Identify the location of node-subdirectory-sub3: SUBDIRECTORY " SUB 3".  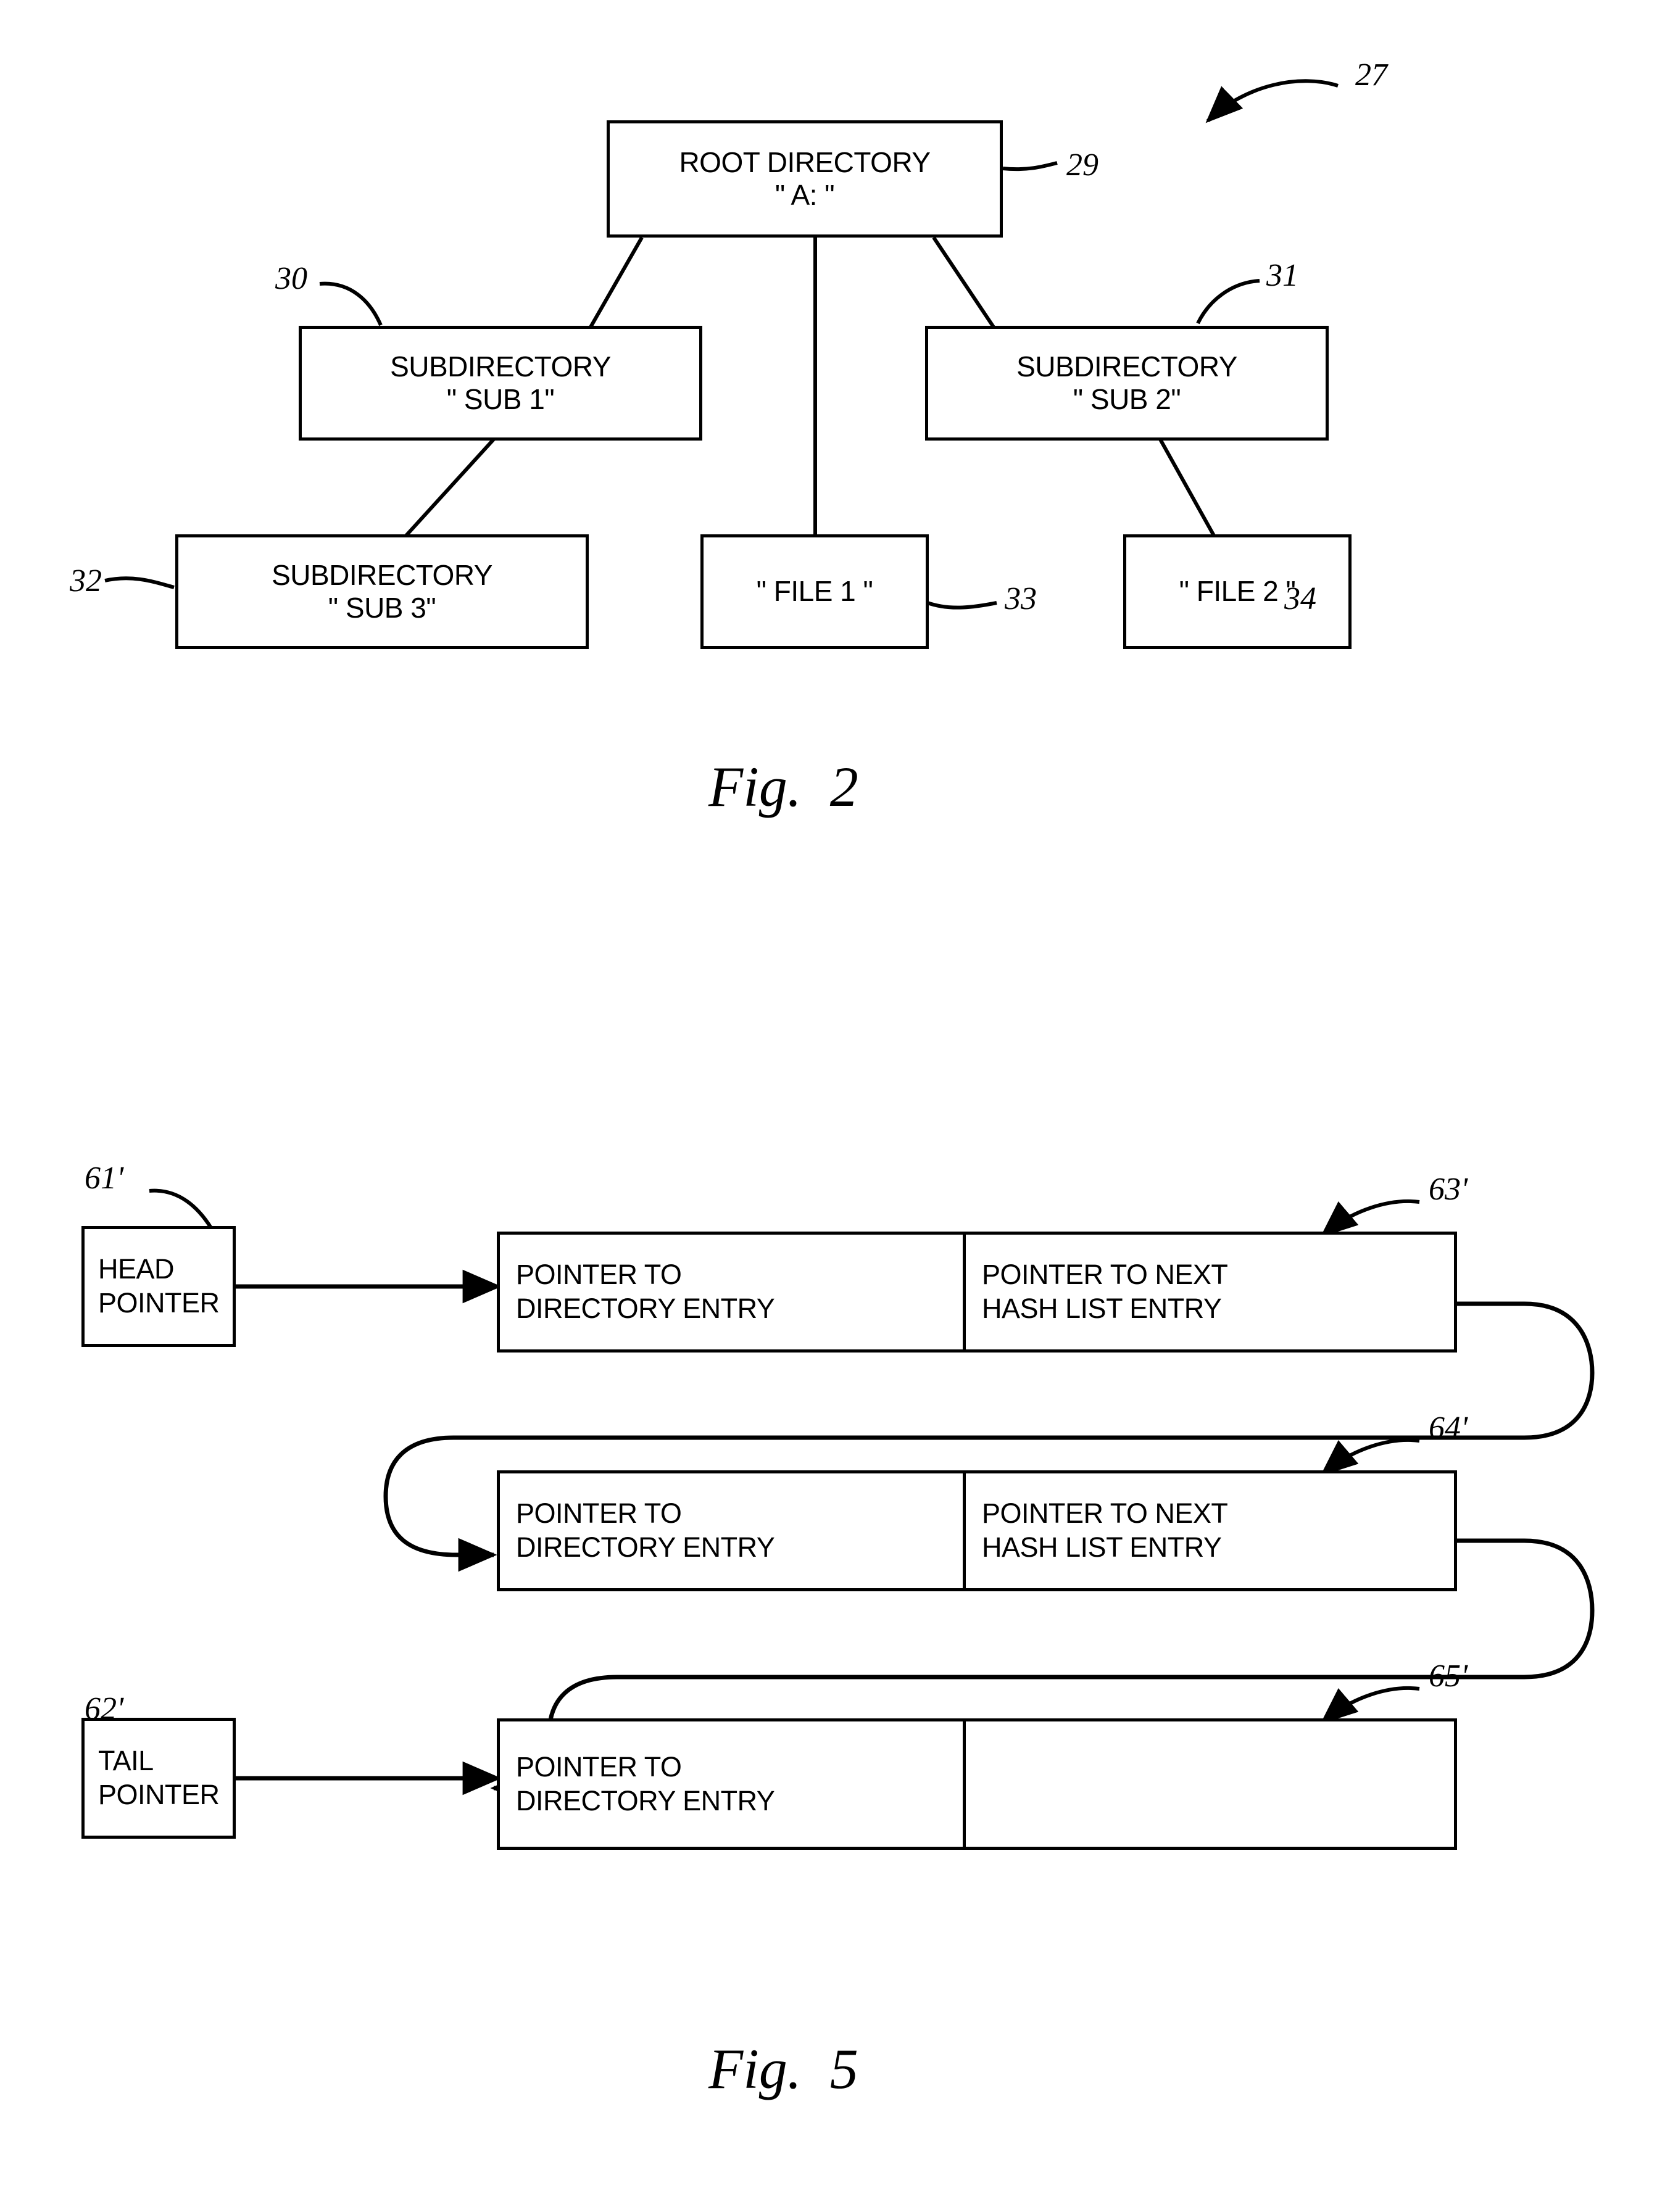
(382, 591).